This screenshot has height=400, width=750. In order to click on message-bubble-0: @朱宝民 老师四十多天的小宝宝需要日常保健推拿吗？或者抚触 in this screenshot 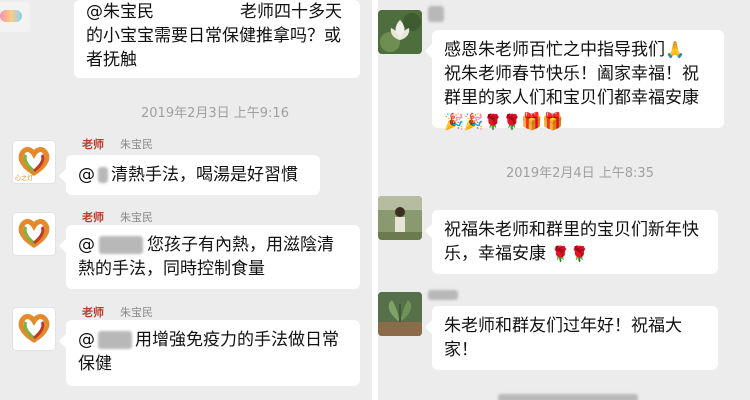, I will do `click(217, 39)`.